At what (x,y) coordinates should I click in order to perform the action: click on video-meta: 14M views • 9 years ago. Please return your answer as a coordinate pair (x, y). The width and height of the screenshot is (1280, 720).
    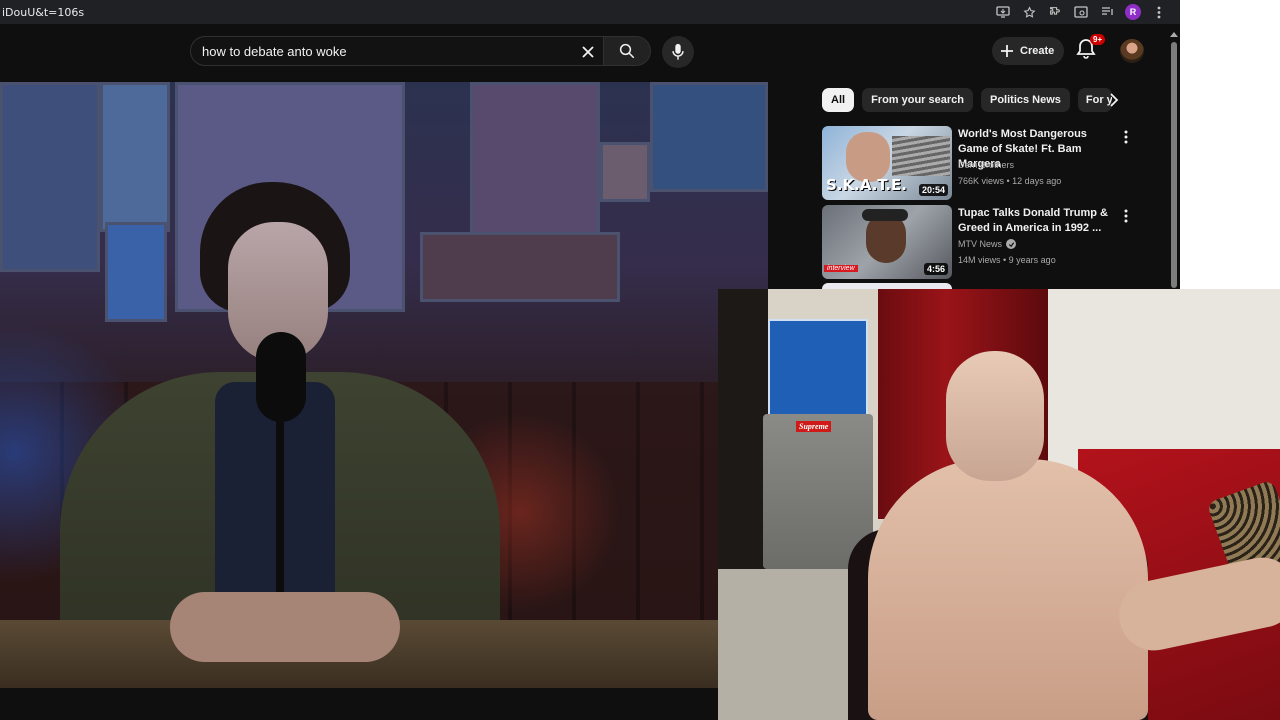
    Looking at the image, I should click on (1007, 260).